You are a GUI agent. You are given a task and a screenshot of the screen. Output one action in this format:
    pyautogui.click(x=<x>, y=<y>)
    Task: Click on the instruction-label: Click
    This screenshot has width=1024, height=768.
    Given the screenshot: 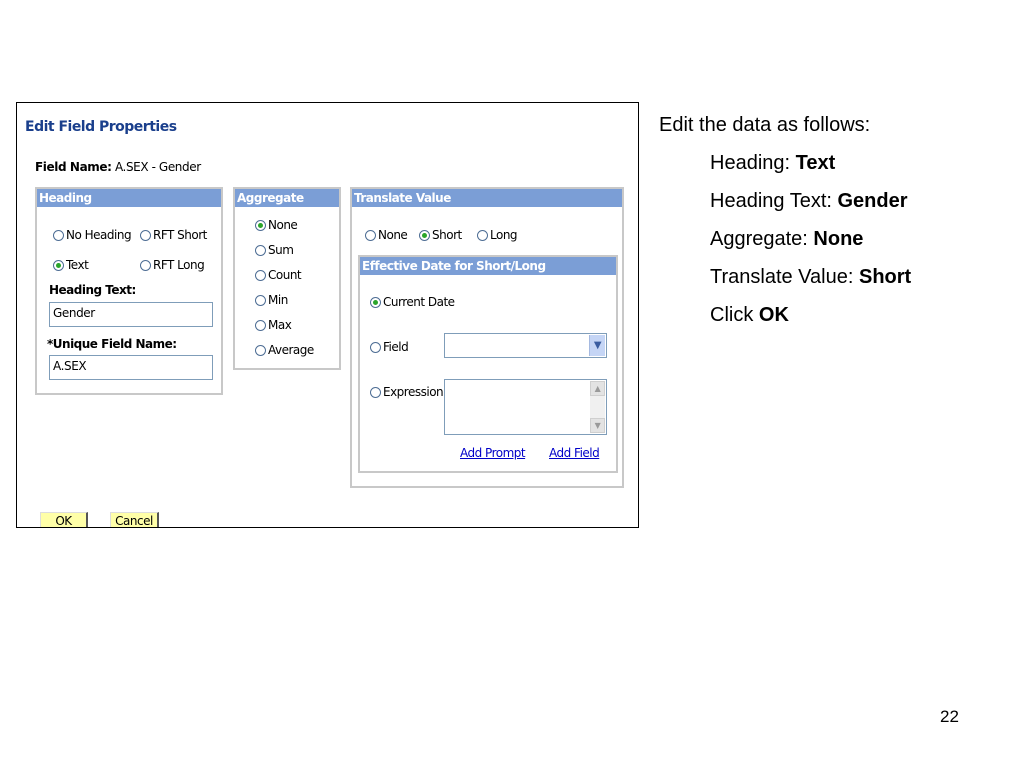 What is the action you would take?
    pyautogui.click(x=732, y=315)
    